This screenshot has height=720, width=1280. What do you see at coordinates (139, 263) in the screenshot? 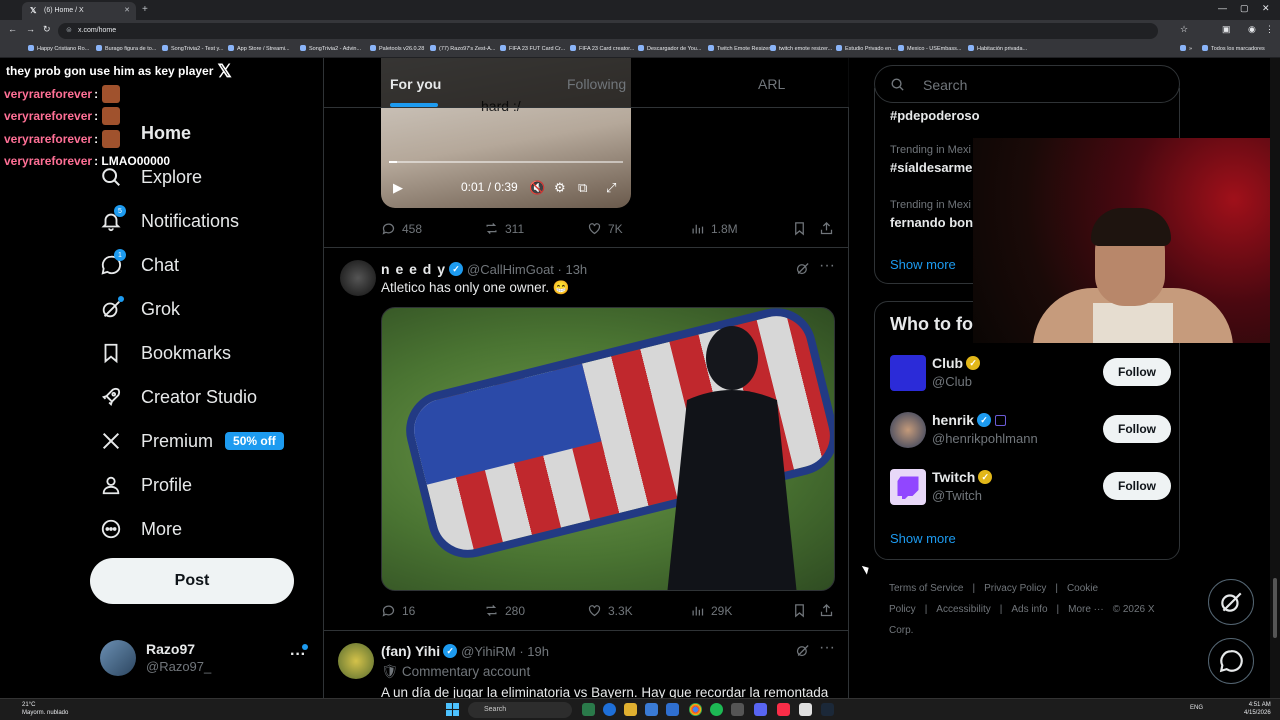
I see `nav-chat: 1 Chat` at bounding box center [139, 263].